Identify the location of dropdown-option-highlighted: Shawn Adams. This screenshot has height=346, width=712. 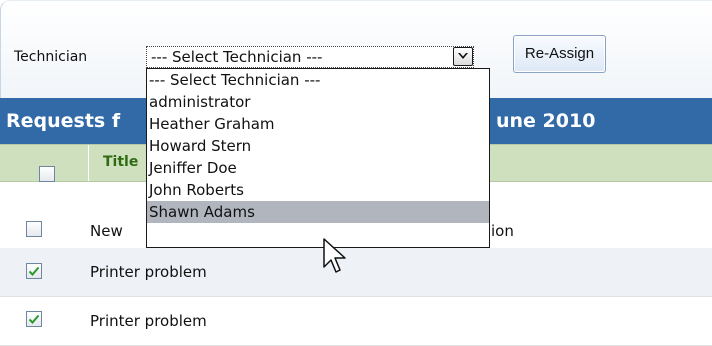
(318, 212).